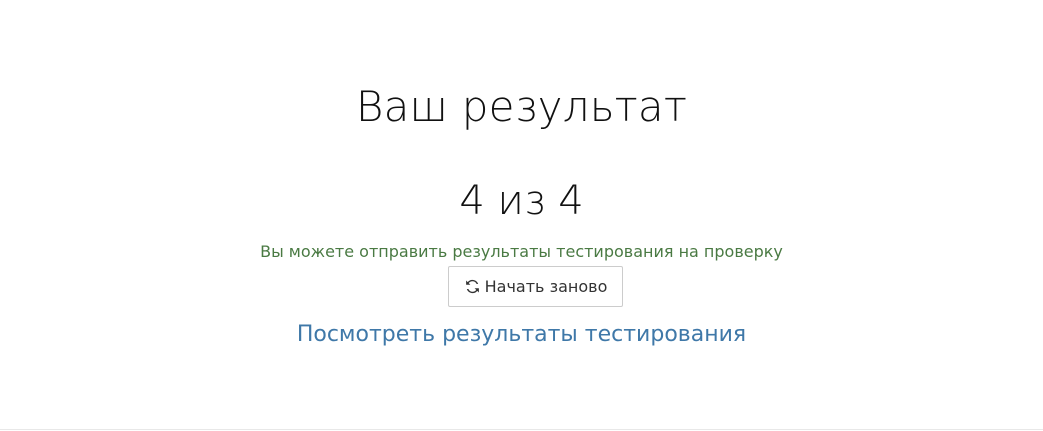  I want to click on bottom-divider, so click(521, 429).